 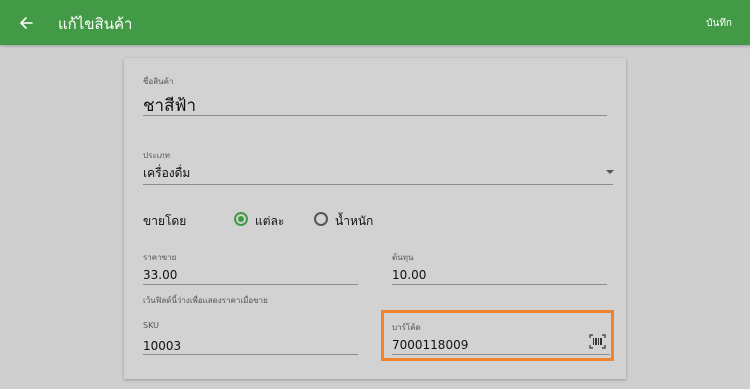 I want to click on category-label: ประเภท, so click(x=156, y=155).